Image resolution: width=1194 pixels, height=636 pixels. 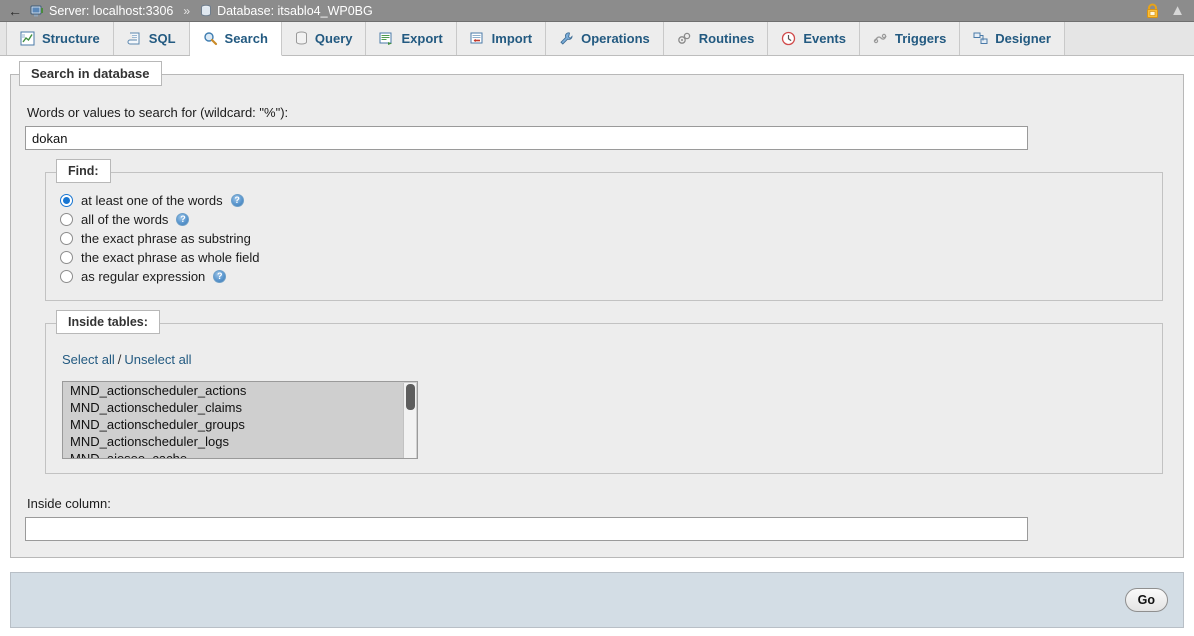 What do you see at coordinates (69, 503) in the screenshot?
I see `inside-column-label: Inside column:` at bounding box center [69, 503].